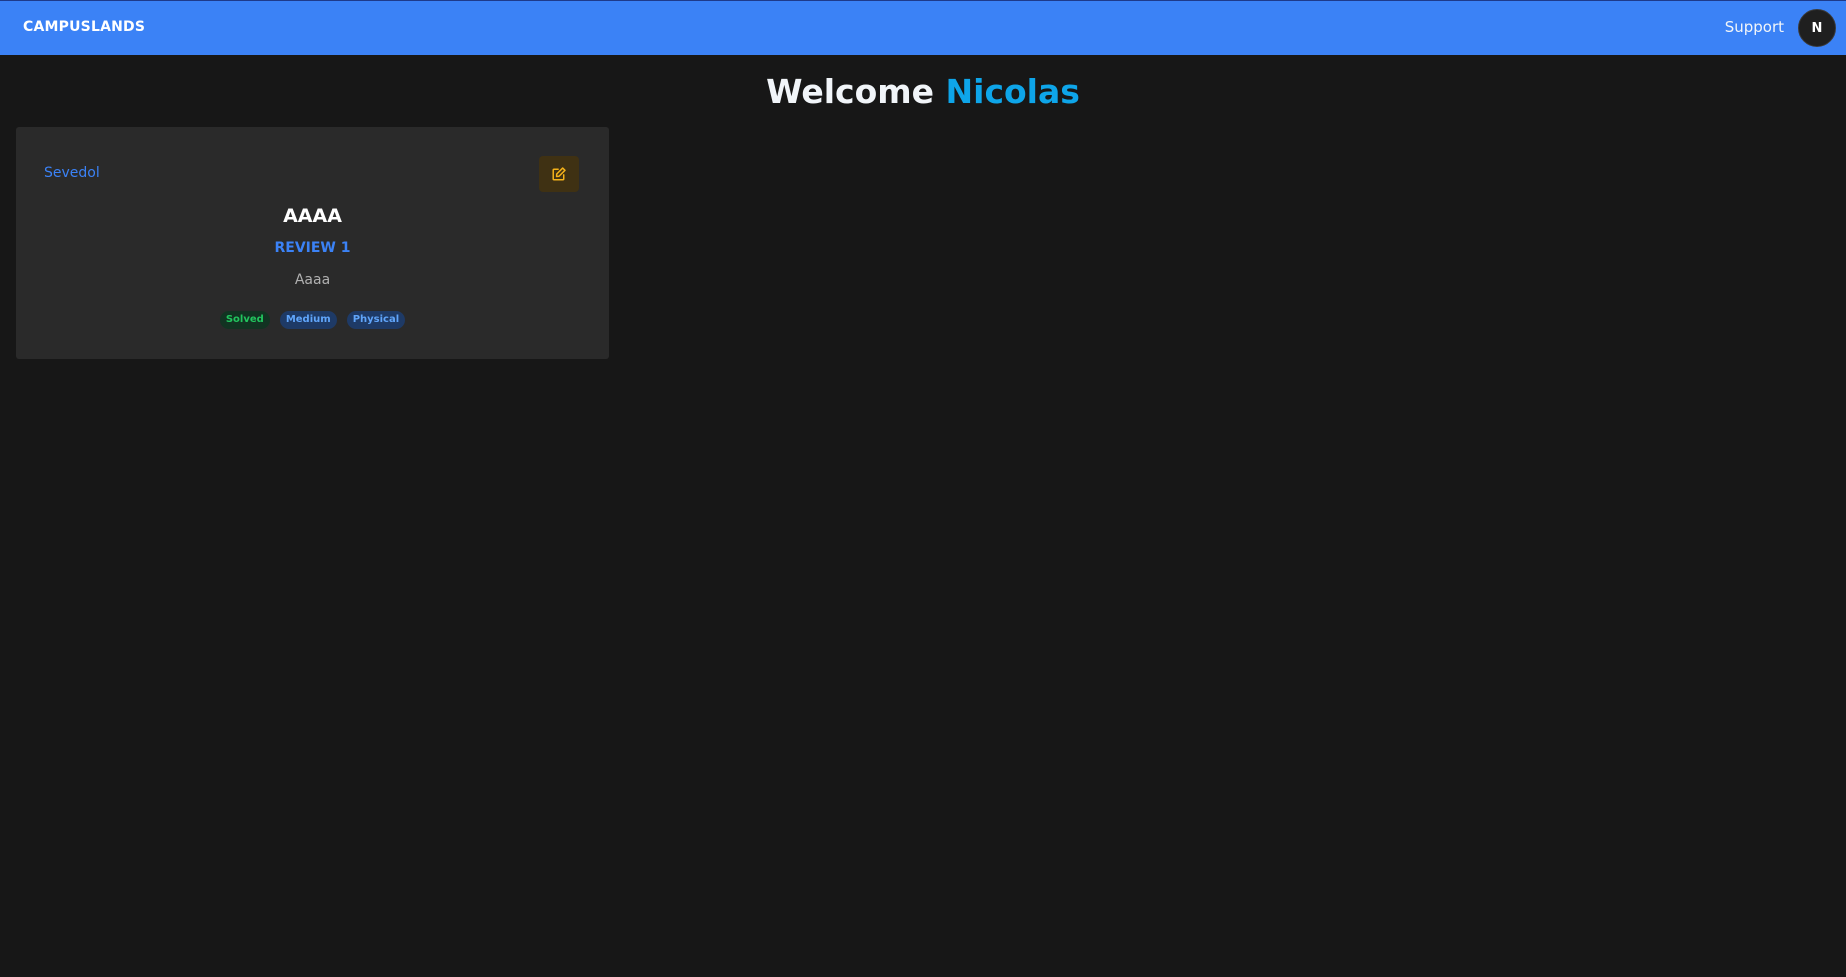 The height and width of the screenshot is (977, 1846). Describe the element at coordinates (923, 27) in the screenshot. I see `top-navbar: CAMPUSLANDS Support N` at that location.